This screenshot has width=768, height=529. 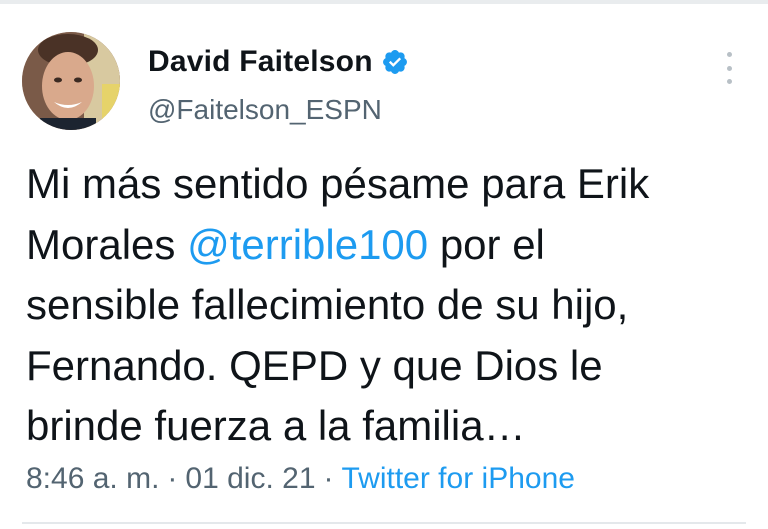 I want to click on avatar, so click(x=71, y=81).